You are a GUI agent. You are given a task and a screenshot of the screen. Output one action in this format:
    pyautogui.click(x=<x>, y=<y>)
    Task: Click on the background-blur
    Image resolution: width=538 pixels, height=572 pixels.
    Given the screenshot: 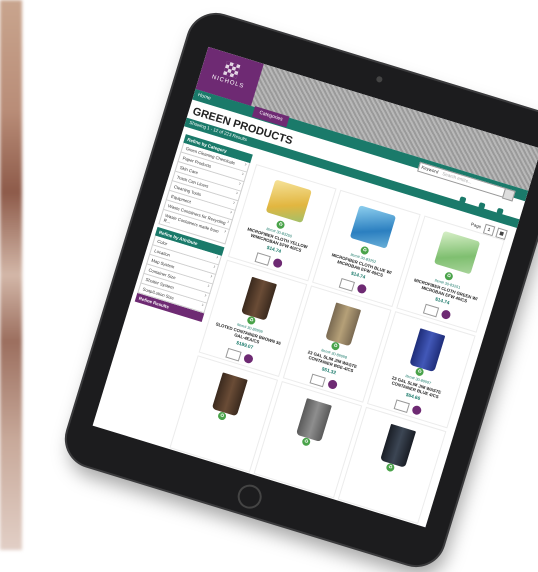 What is the action you would take?
    pyautogui.click(x=11, y=275)
    